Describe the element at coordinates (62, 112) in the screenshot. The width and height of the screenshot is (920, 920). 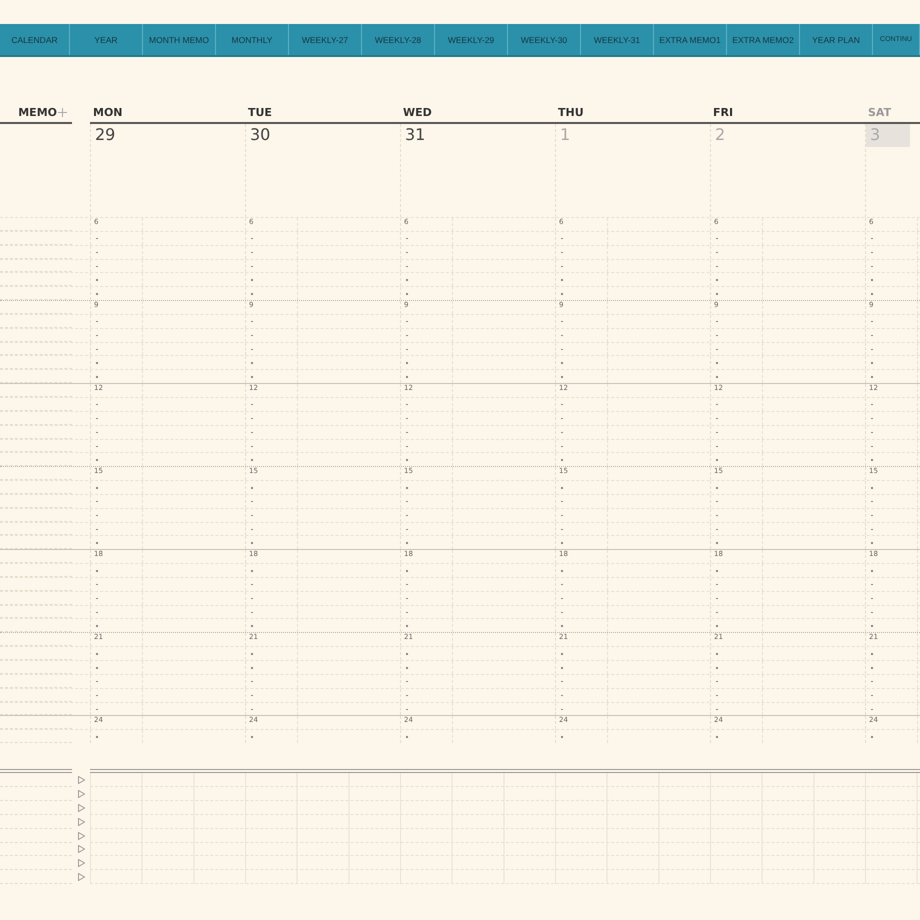
I see `add-icon` at that location.